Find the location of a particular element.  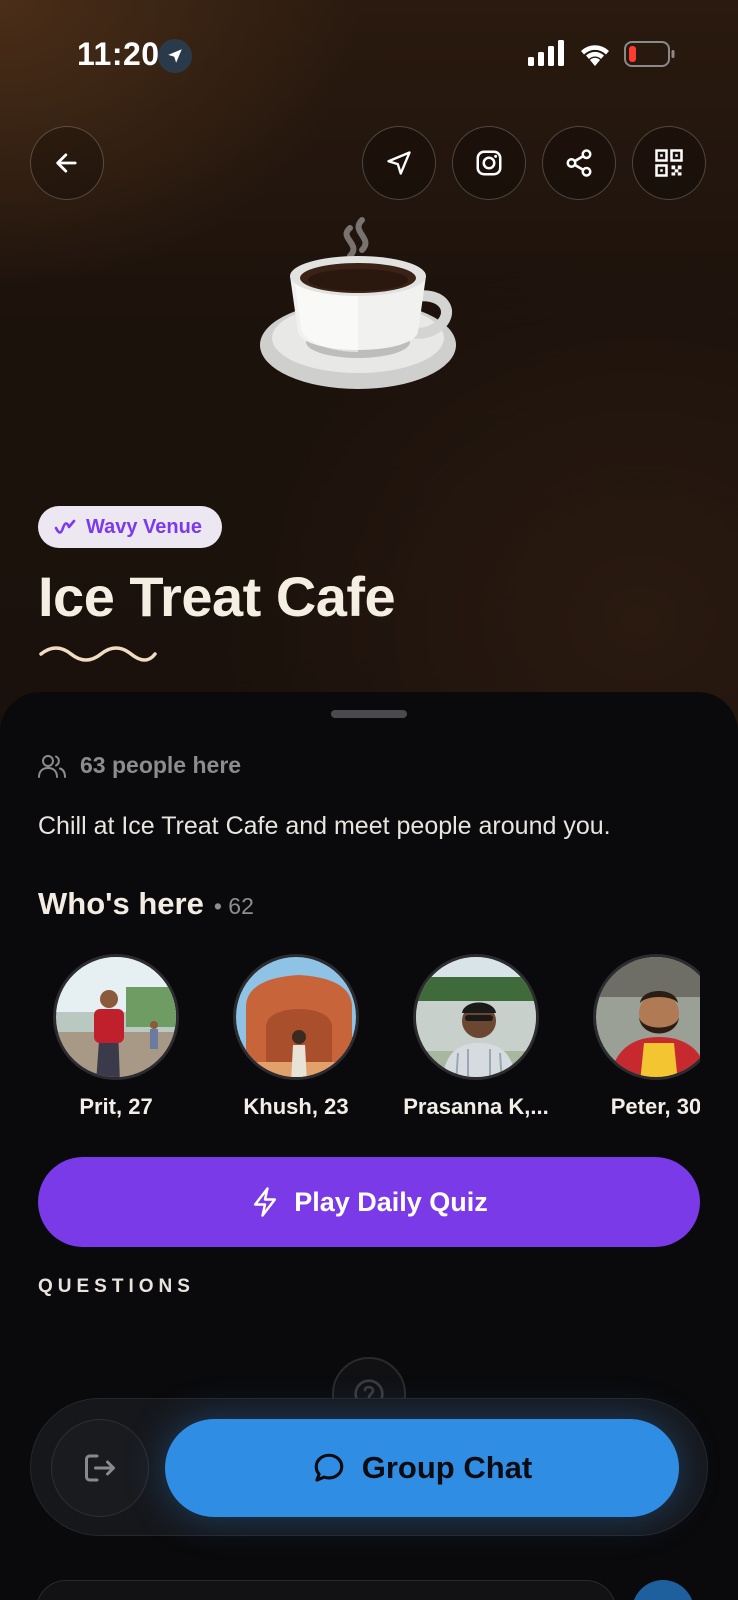

person-name: Khush, 23 is located at coordinates (296, 1106).